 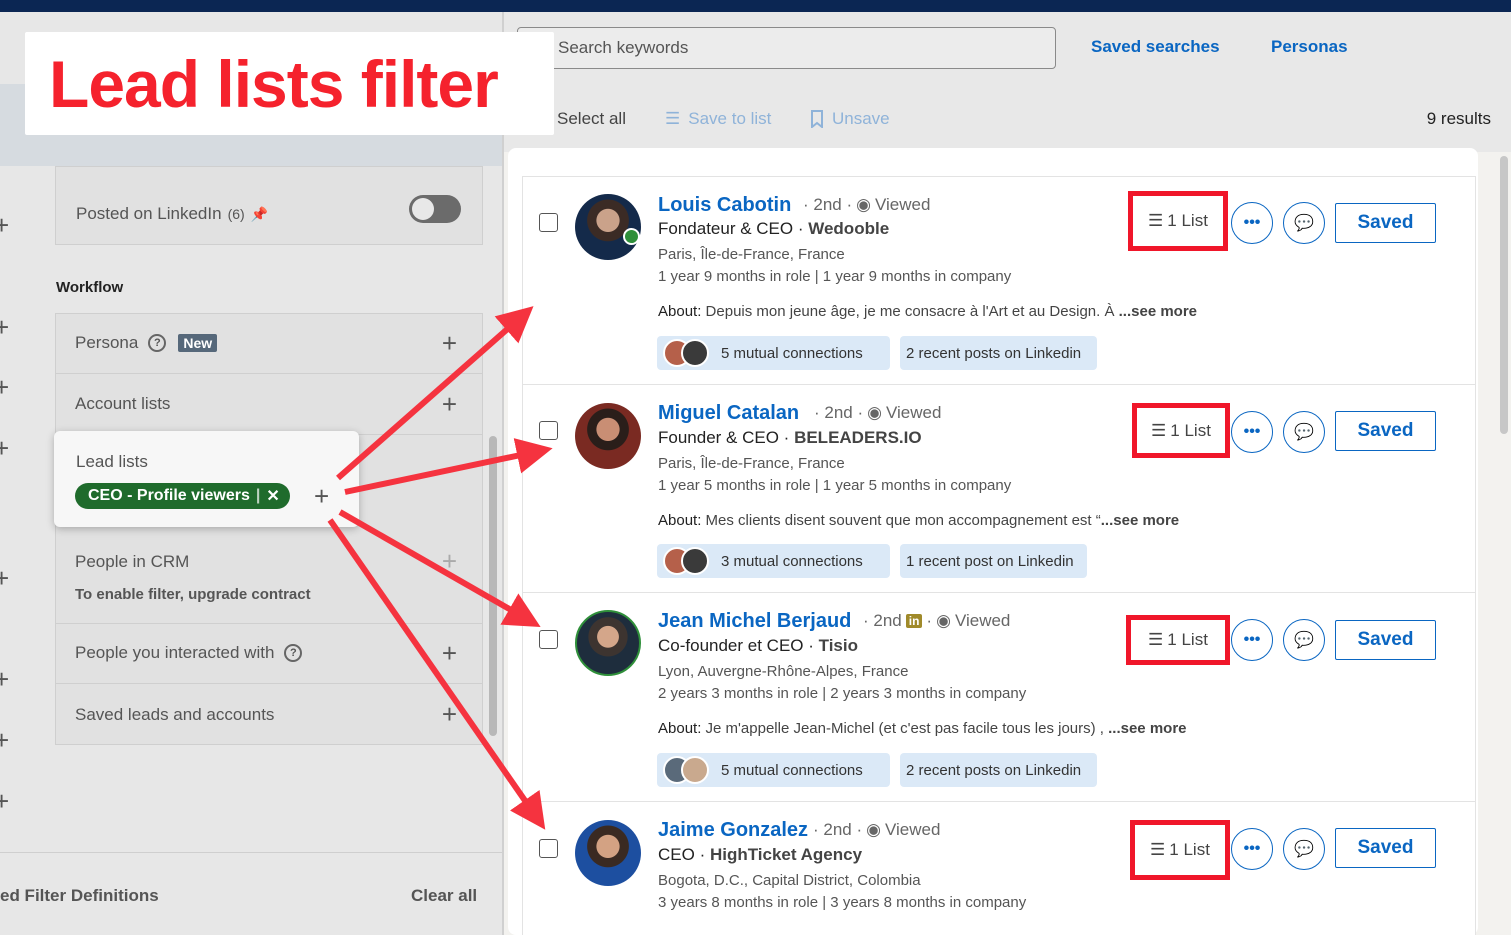 What do you see at coordinates (773, 561) in the screenshot?
I see `mutual-connections-chip: 3 mutual connections` at bounding box center [773, 561].